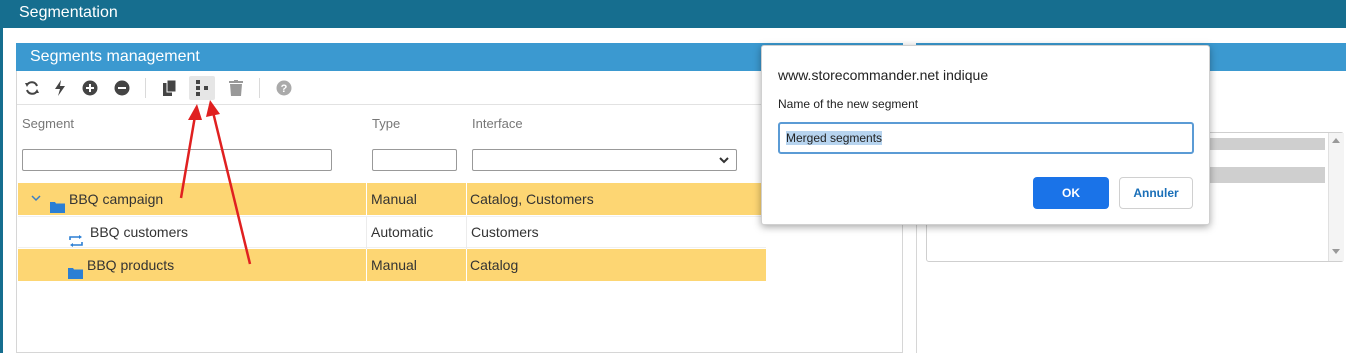  I want to click on annotation-arrows, so click(215, 182).